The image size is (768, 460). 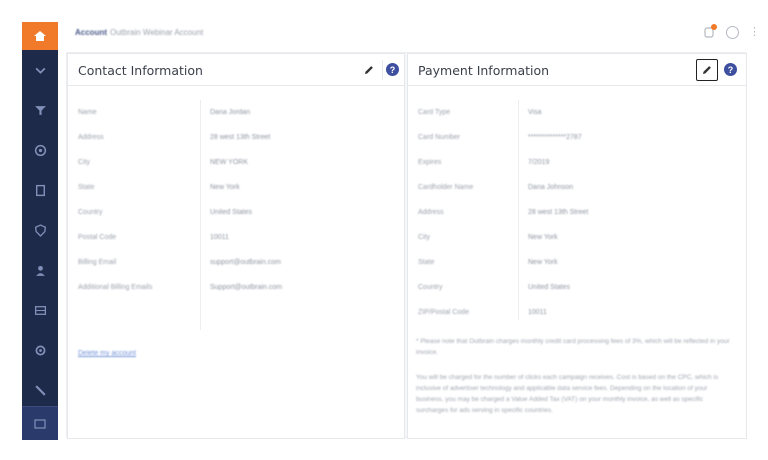 I want to click on chevron-down-icon, so click(x=40, y=70).